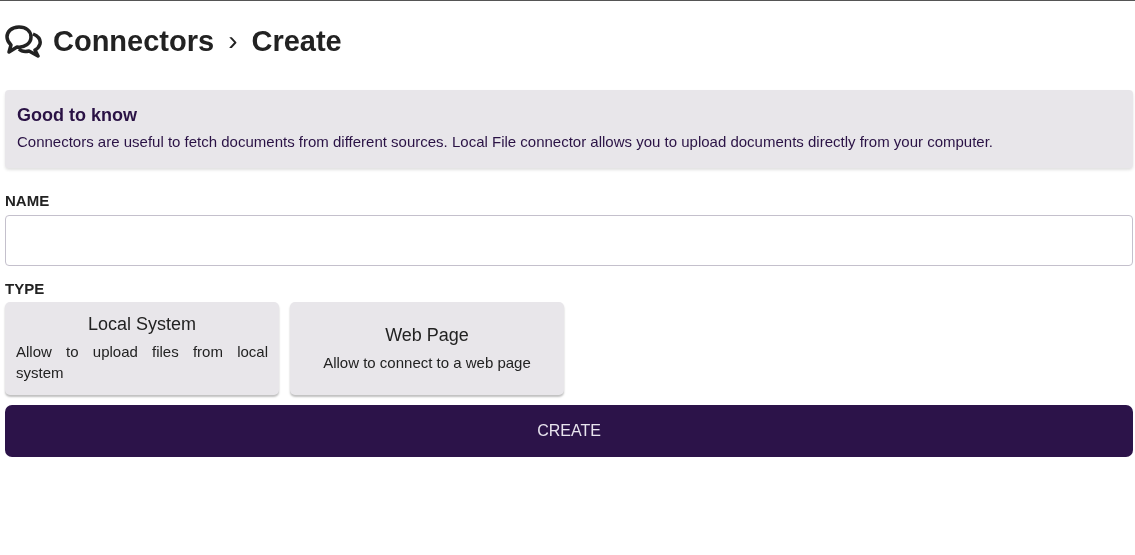 This screenshot has height=555, width=1135. What do you see at coordinates (134, 41) in the screenshot?
I see `breadcrumb-section: Connectors` at bounding box center [134, 41].